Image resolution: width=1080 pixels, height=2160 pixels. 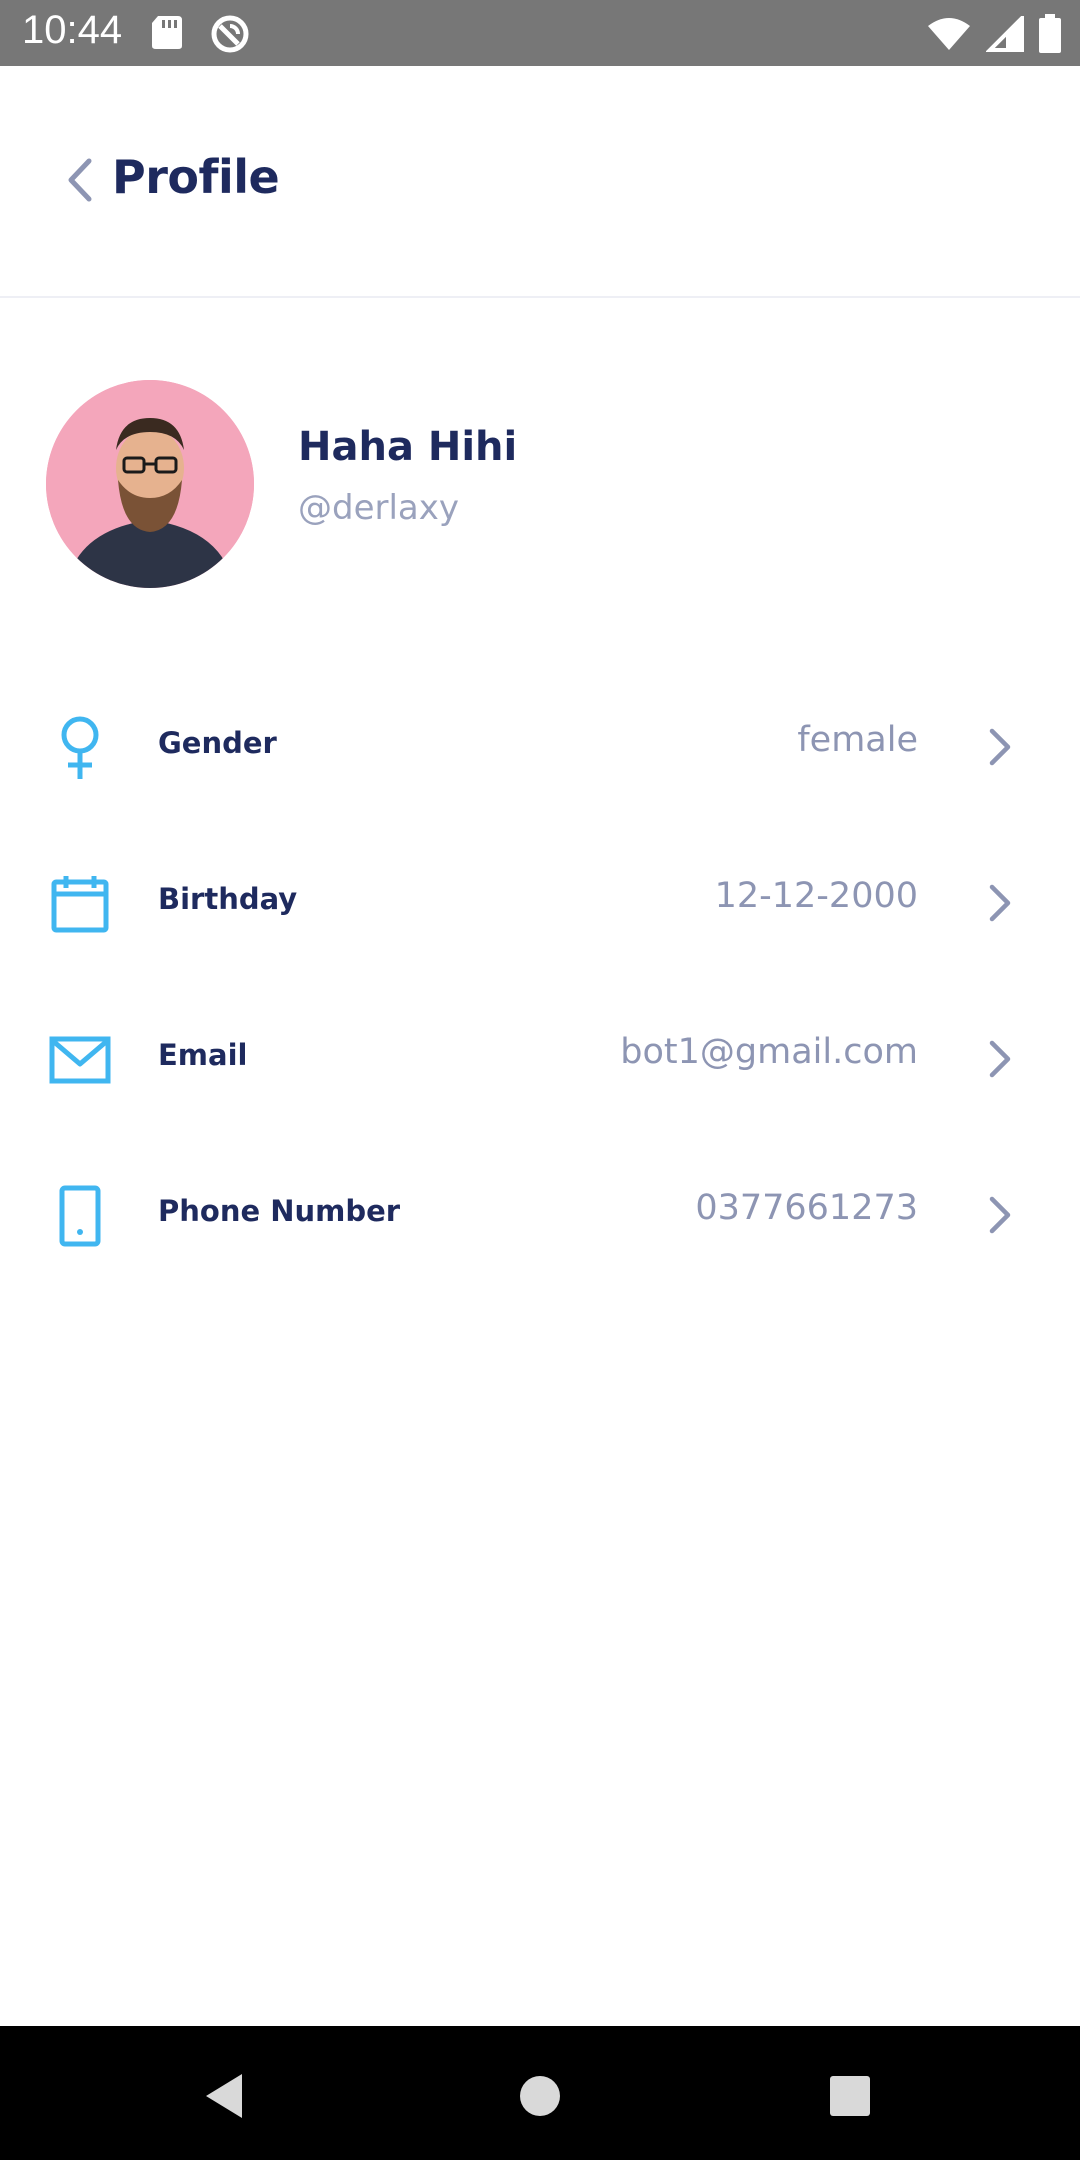 What do you see at coordinates (224, 2096) in the screenshot?
I see `back-triangle-icon` at bounding box center [224, 2096].